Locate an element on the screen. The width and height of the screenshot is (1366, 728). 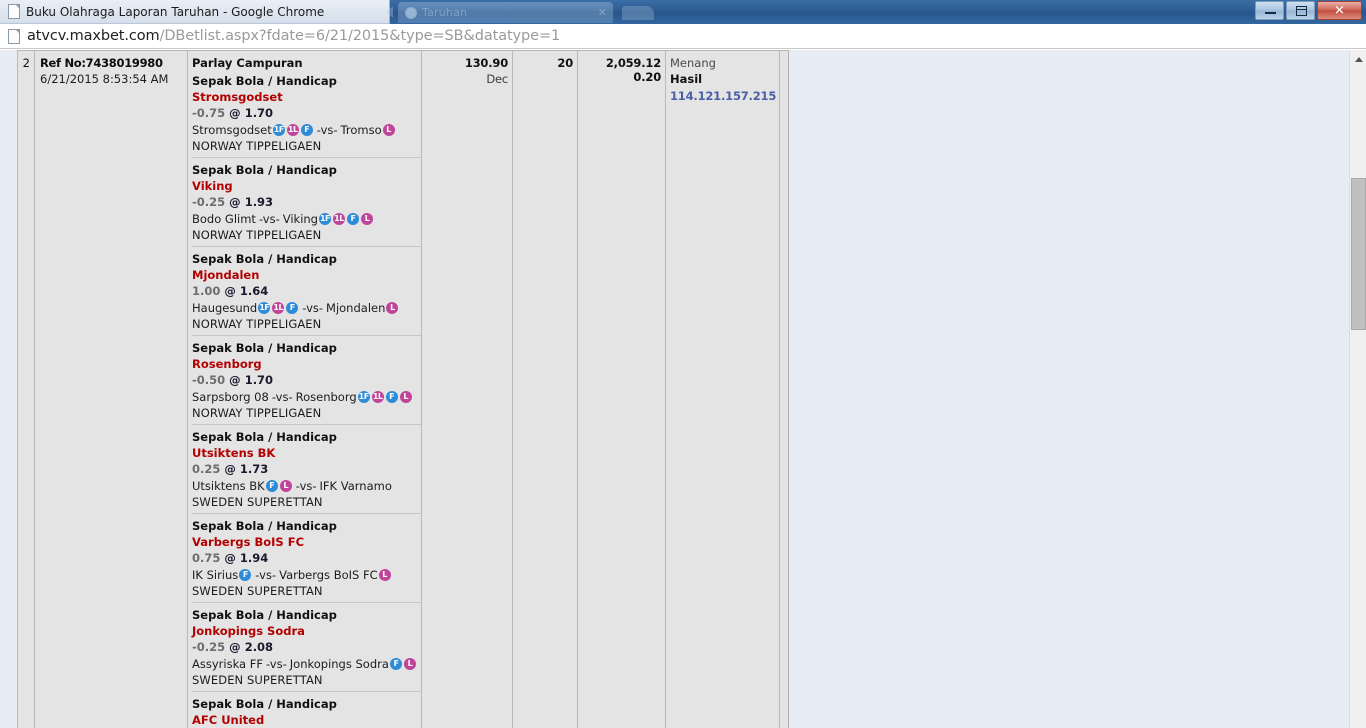
odds-value: 130.90 is located at coordinates (486, 63).